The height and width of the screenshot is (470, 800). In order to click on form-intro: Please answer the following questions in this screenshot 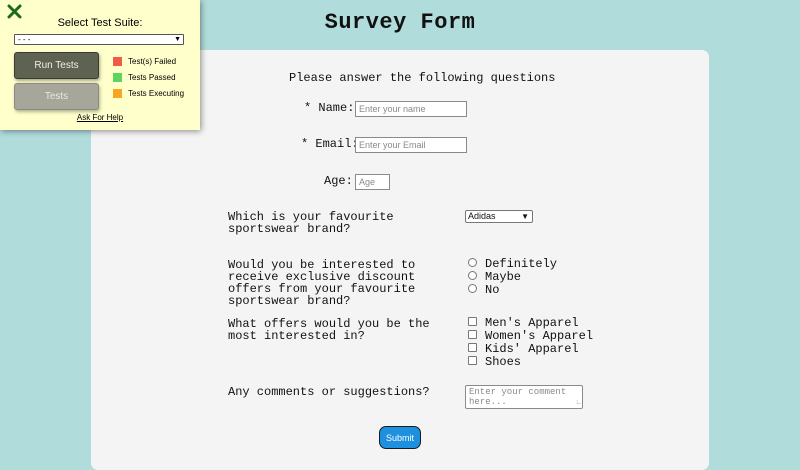, I will do `click(422, 78)`.